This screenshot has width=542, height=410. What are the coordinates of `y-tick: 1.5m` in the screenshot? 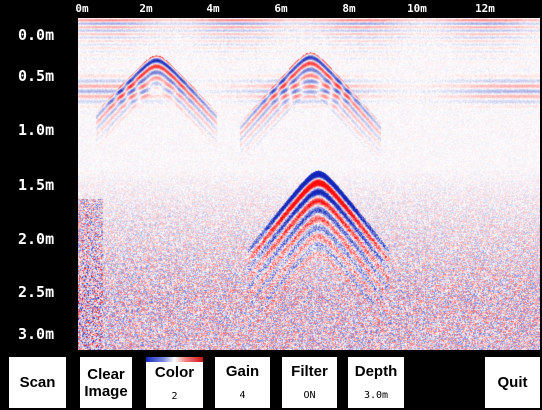 It's located at (36, 185).